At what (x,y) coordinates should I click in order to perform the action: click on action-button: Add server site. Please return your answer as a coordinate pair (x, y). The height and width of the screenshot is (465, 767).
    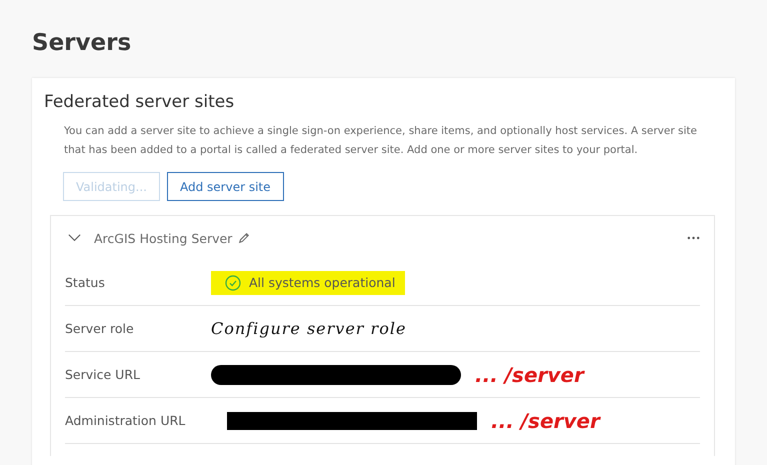
    Looking at the image, I should click on (225, 186).